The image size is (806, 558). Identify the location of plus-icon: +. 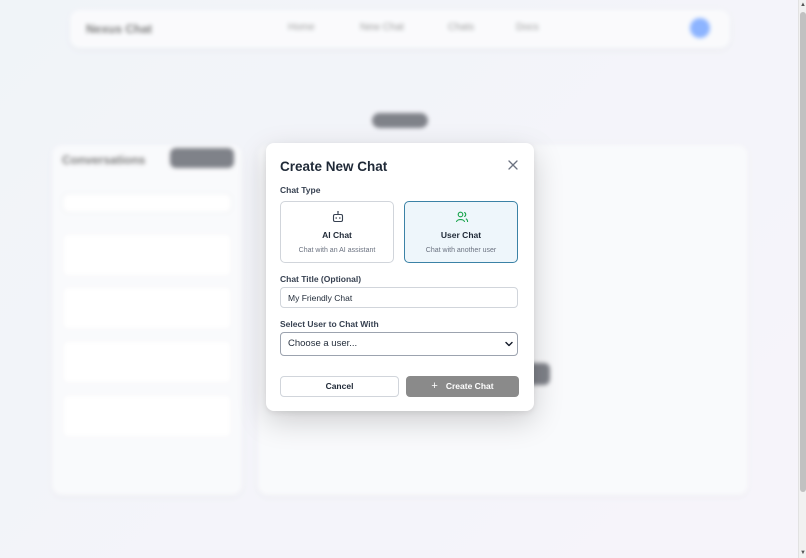
(434, 386).